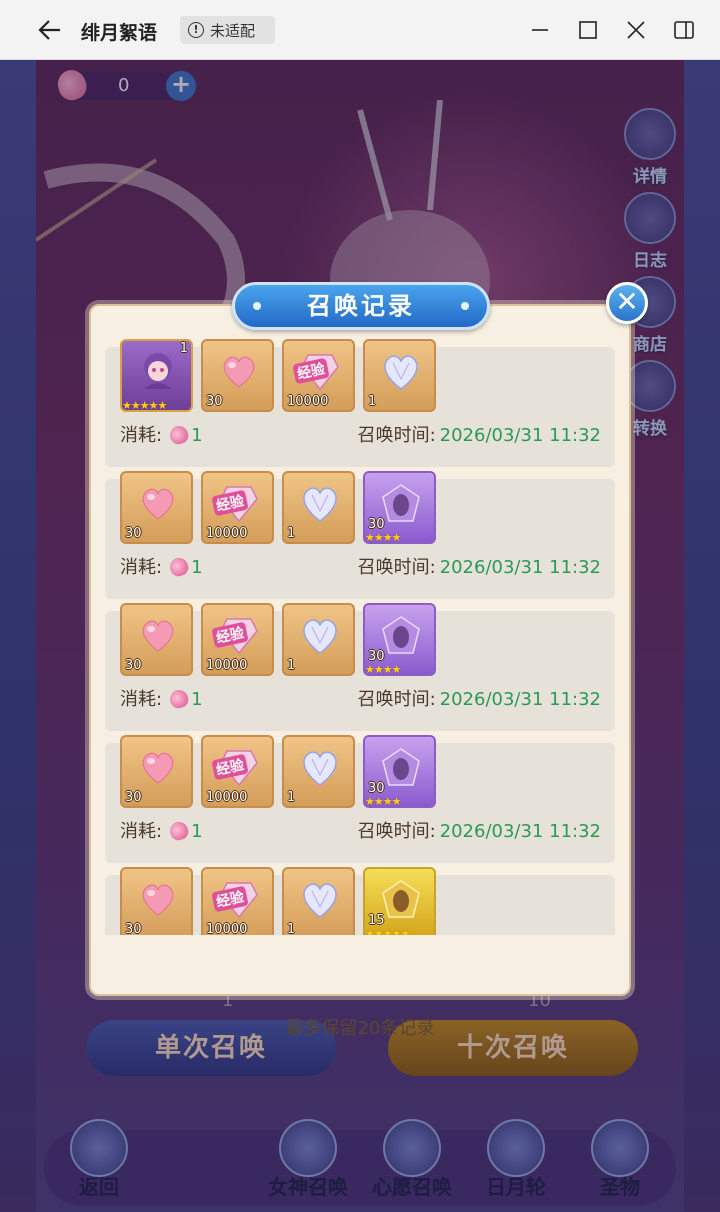 The image size is (720, 1212). Describe the element at coordinates (227, 30) in the screenshot. I see `compat-badge: ! 未适配` at that location.